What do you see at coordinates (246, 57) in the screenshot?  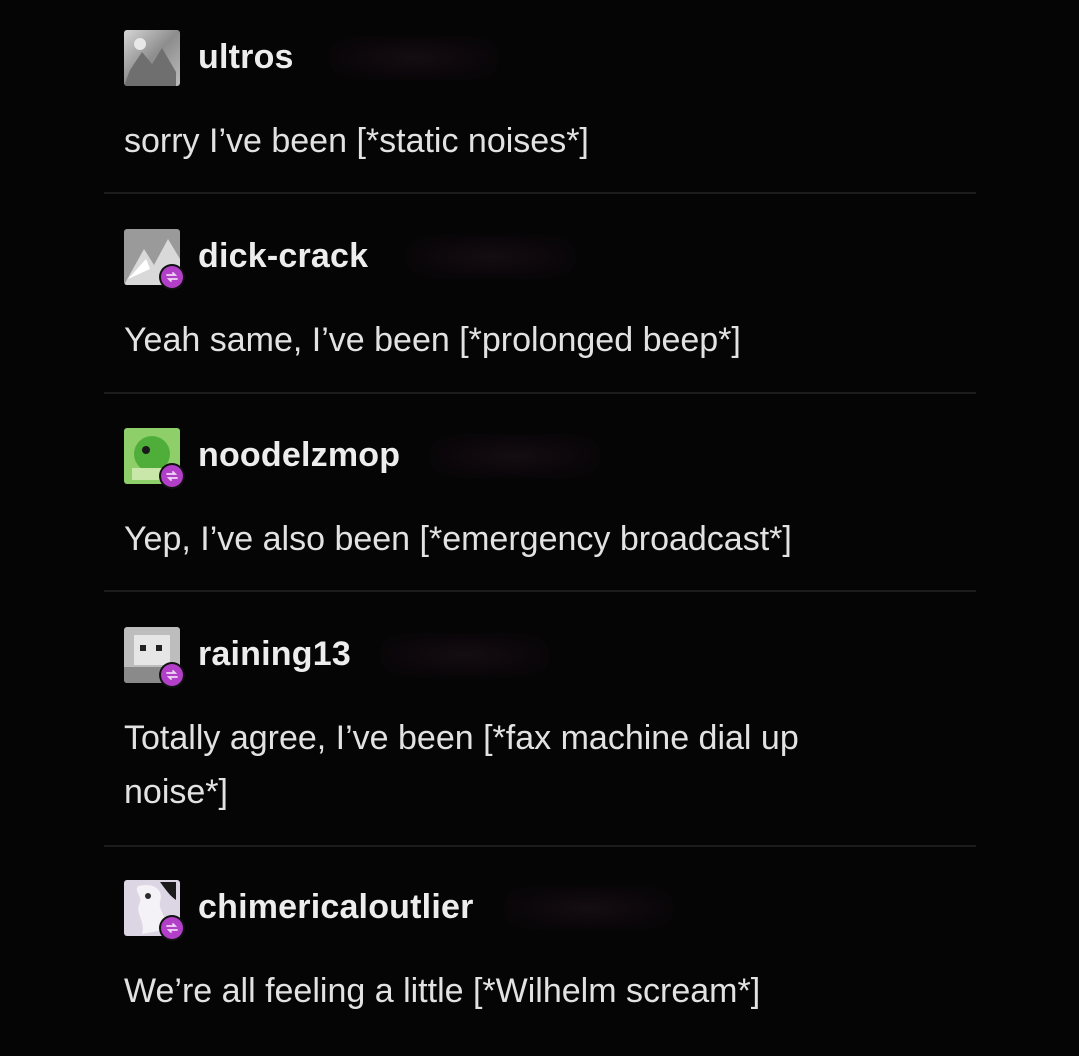 I see `username: ultros` at bounding box center [246, 57].